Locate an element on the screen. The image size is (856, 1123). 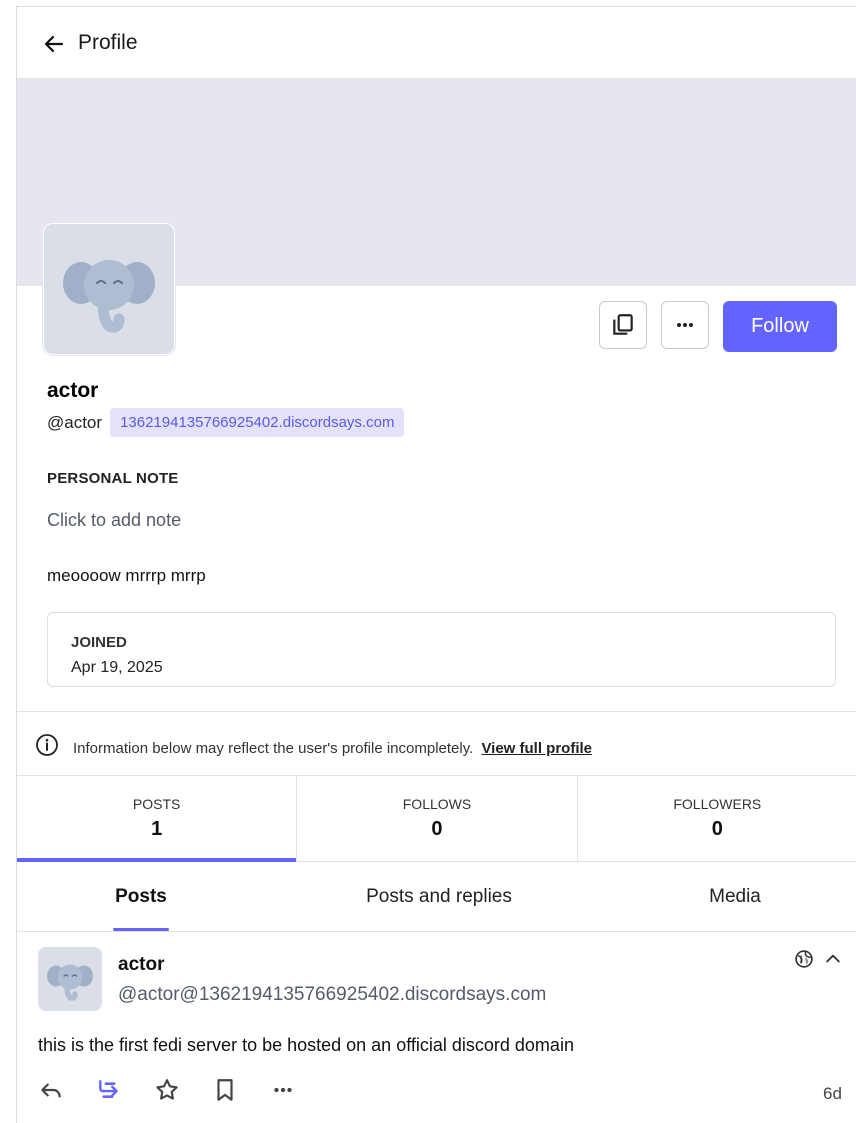
post-avatar is located at coordinates (70, 979).